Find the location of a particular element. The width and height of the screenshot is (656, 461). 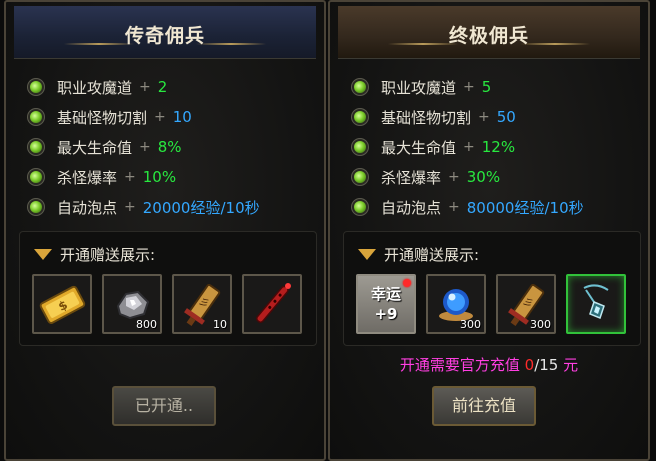

item-slot-luck-stone: 幸运 +9 is located at coordinates (386, 304).